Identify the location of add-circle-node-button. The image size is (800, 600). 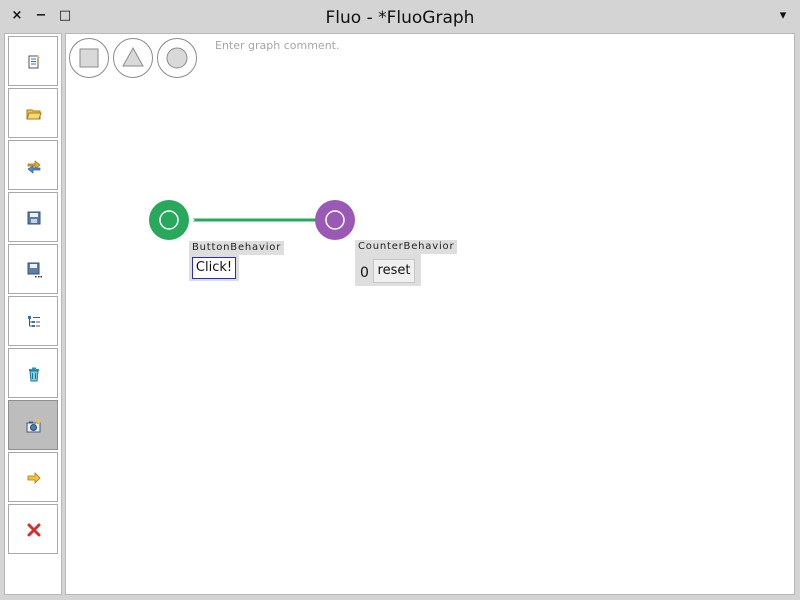
(177, 58).